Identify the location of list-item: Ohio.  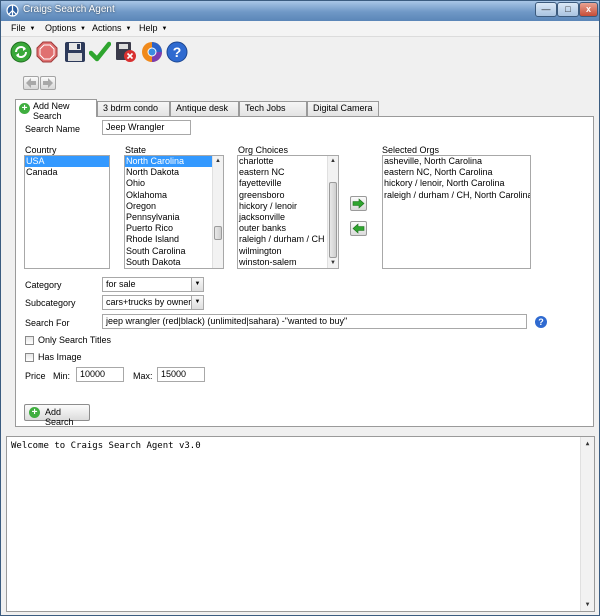
(169, 183).